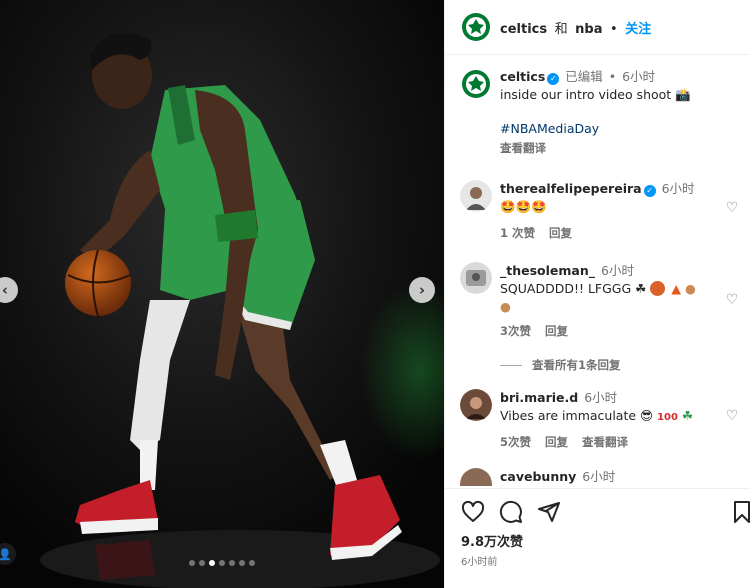 This screenshot has width=750, height=588. What do you see at coordinates (638, 76) in the screenshot?
I see `caption-time: 6小时` at bounding box center [638, 76].